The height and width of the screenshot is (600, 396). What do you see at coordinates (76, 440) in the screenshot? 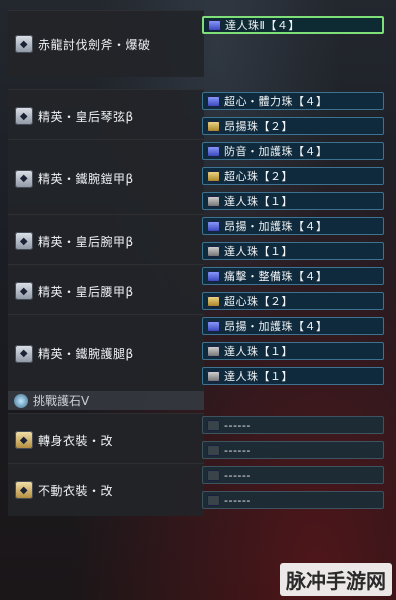
I see `equipment-name: 轉身衣裝・改` at bounding box center [76, 440].